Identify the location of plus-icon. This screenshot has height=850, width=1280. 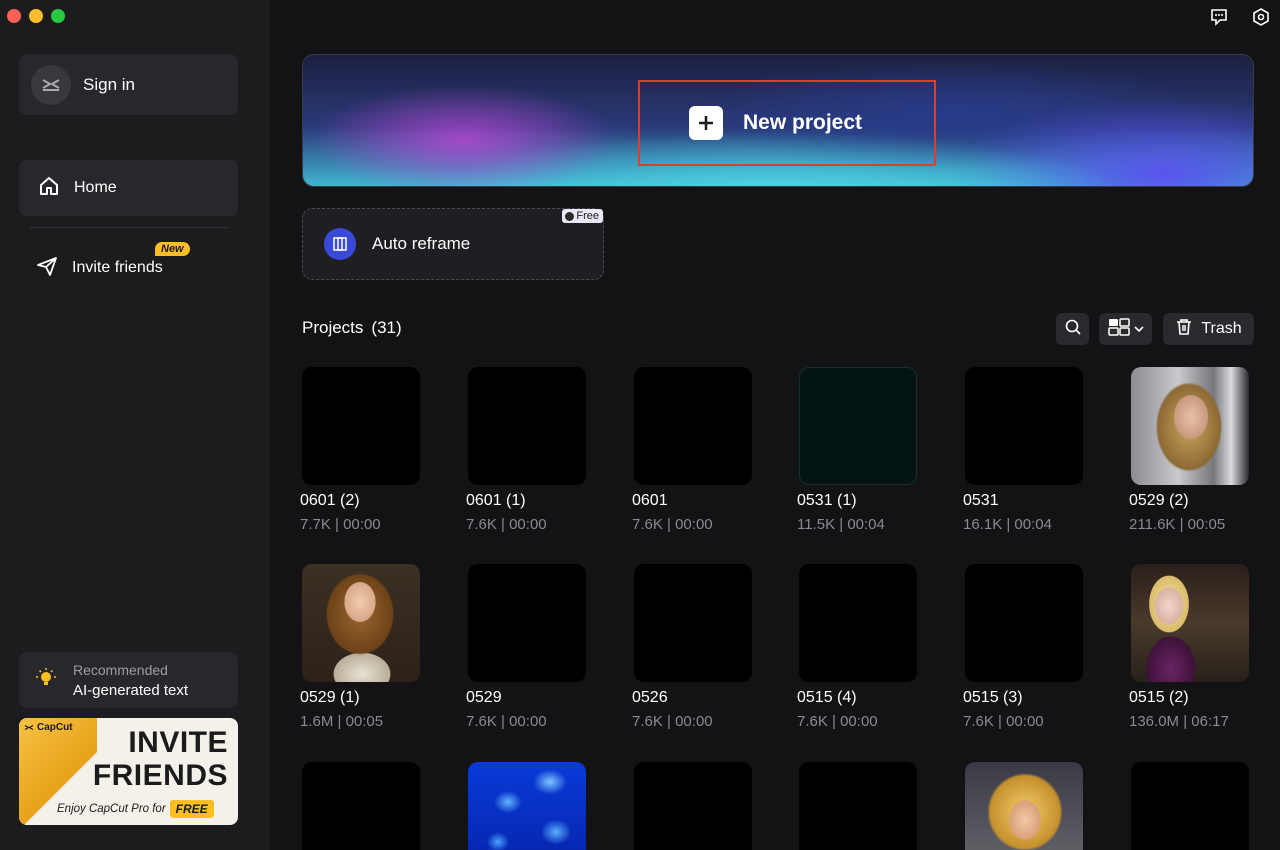
(706, 123).